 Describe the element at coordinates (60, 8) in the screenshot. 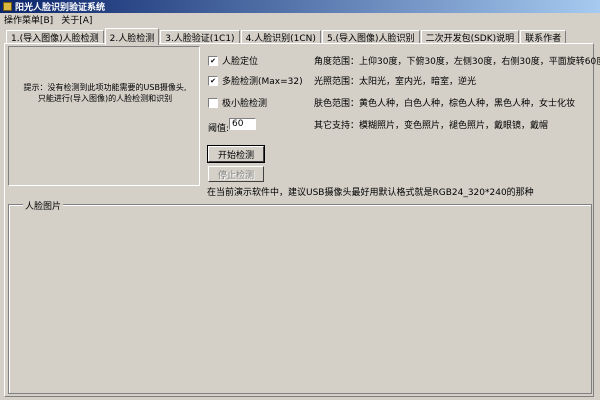

I see `window-title: 阳光人脸识别验证系统` at that location.